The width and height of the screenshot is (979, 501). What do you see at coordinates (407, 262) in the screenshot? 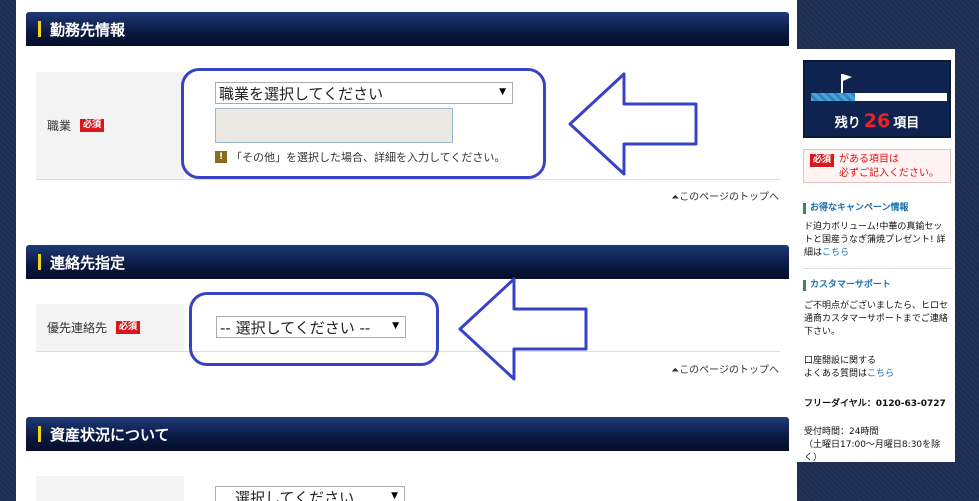
I see `section-header-contact: 連絡先指定` at bounding box center [407, 262].